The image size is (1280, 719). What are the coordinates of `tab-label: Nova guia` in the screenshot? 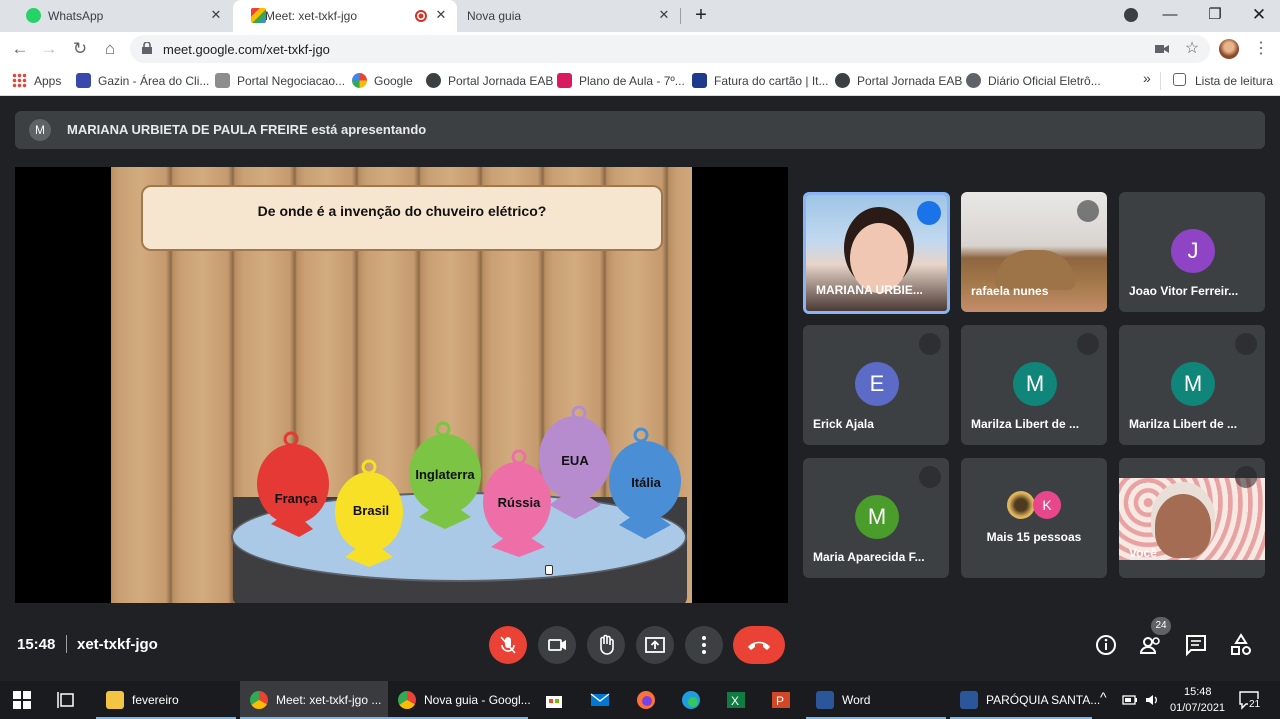 It's located at (494, 16).